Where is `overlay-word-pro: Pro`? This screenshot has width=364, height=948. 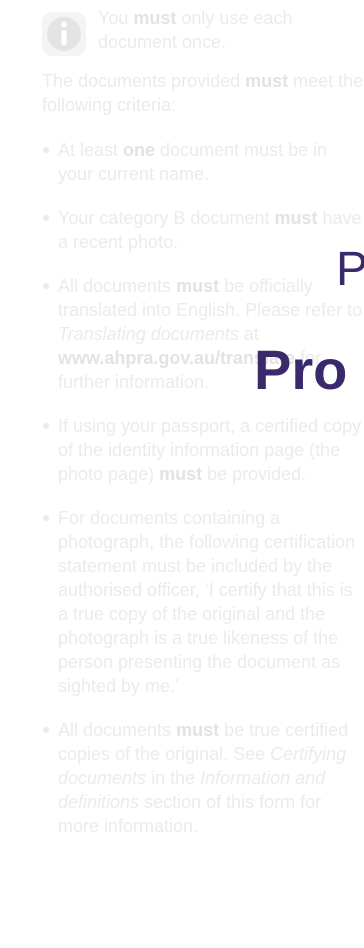
overlay-word-pro: Pro is located at coordinates (301, 369).